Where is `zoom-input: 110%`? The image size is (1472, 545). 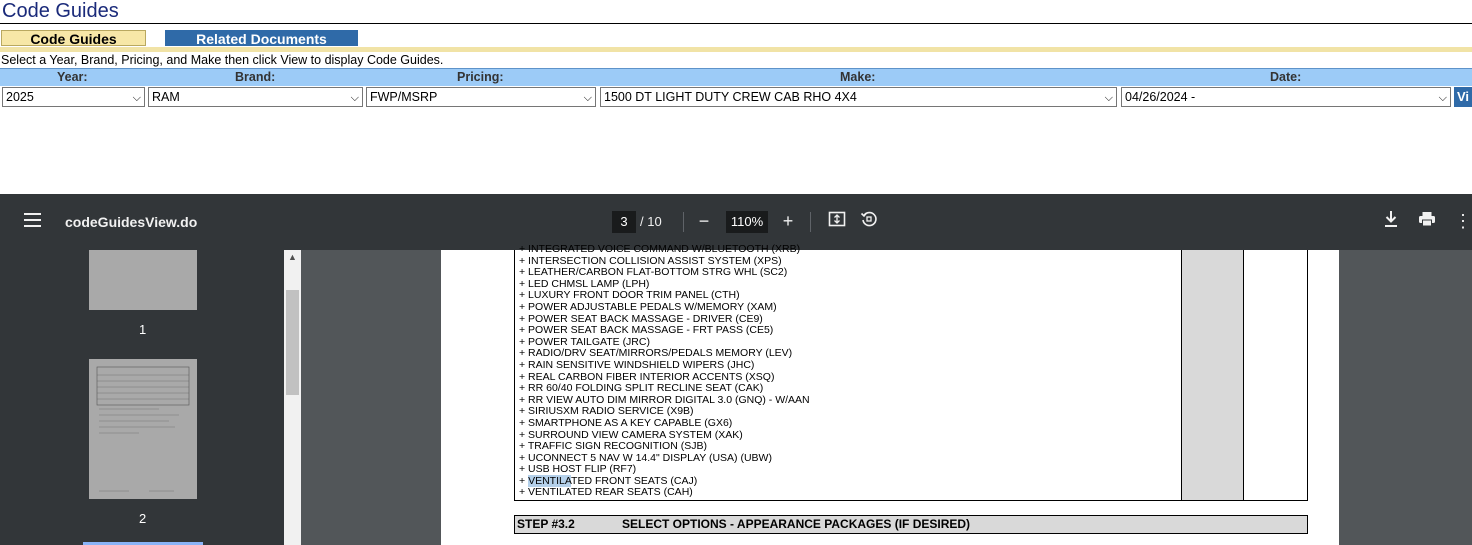
zoom-input: 110% is located at coordinates (747, 222).